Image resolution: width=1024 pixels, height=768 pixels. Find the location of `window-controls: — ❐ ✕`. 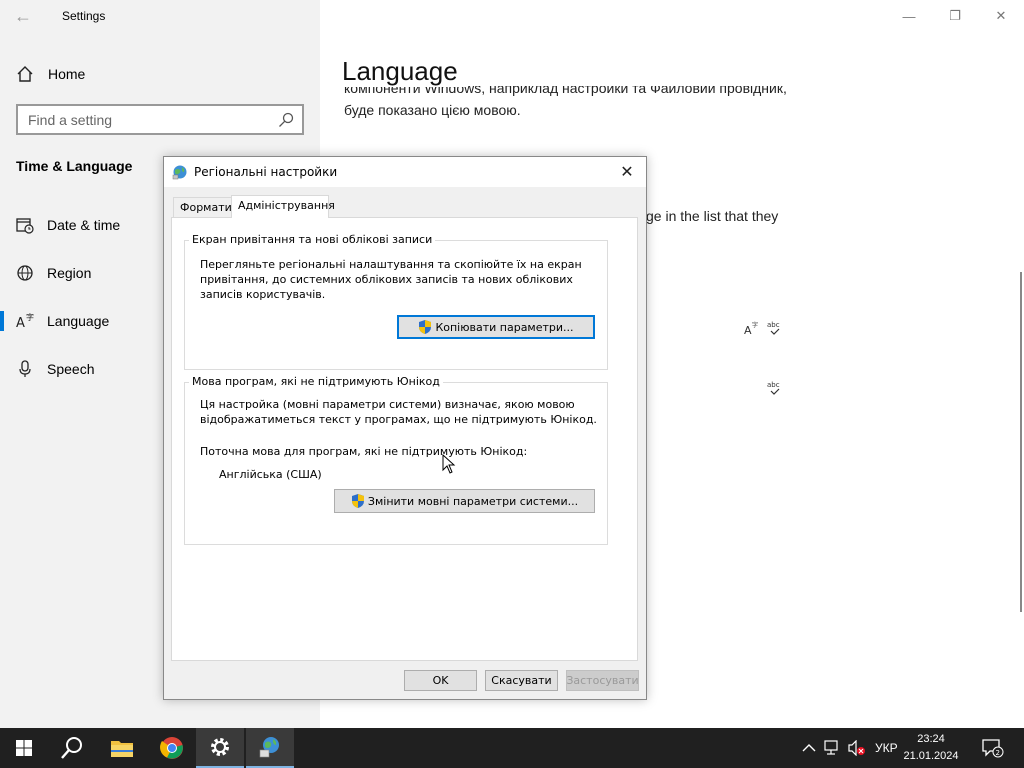

window-controls: — ❐ ✕ is located at coordinates (955, 16).